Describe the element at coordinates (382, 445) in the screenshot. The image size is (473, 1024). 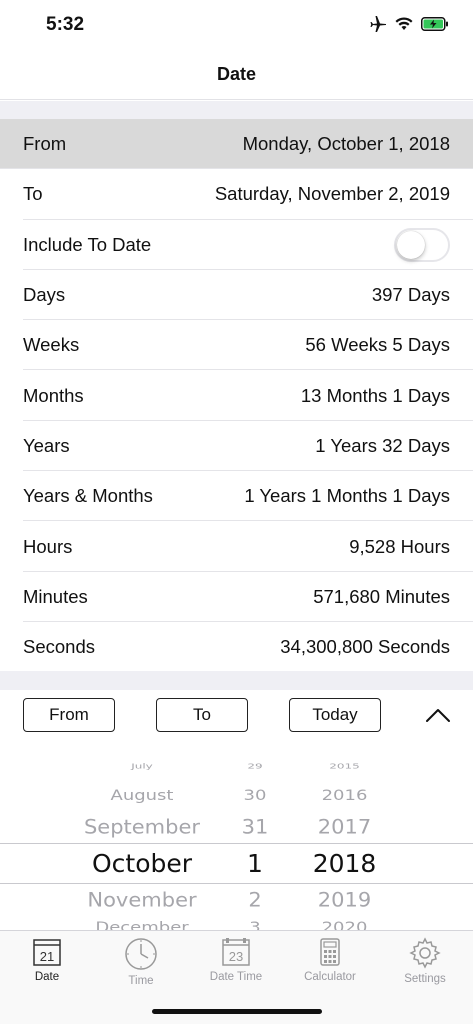
I see `row-value: 1 Years 32 Days` at that location.